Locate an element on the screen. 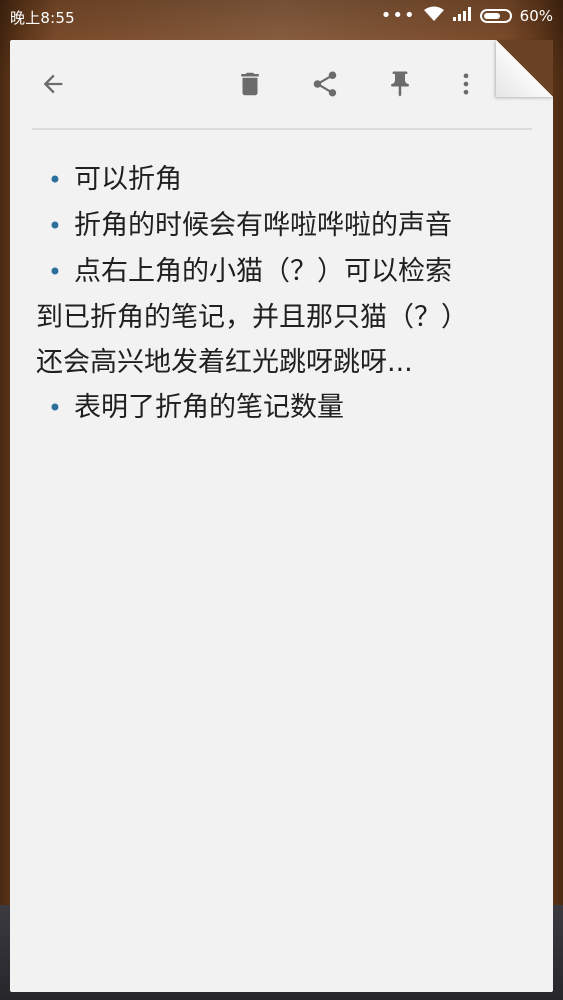 This screenshot has height=1000, width=563. battery-percent: 60% is located at coordinates (536, 16).